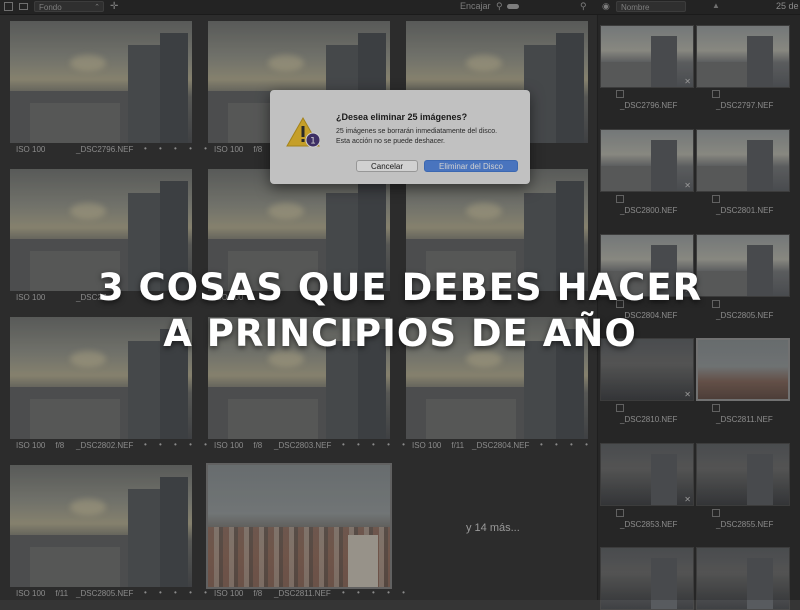  I want to click on crosshair-icon: ✛, so click(114, 6).